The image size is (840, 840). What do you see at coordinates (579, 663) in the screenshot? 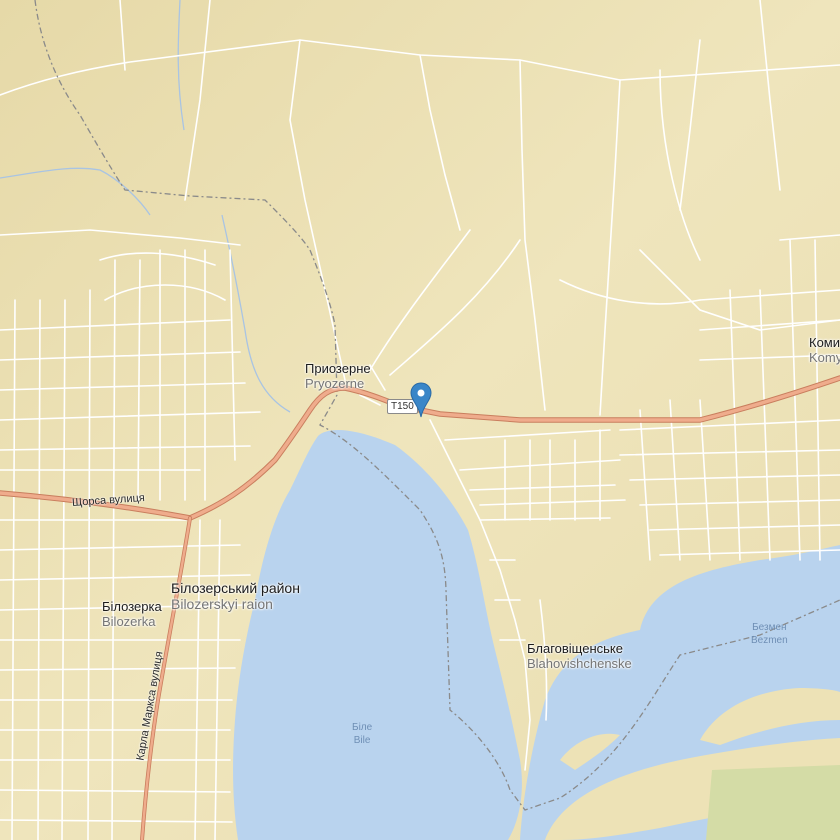
I see `place-name-latin: Blahovishchenske` at bounding box center [579, 663].